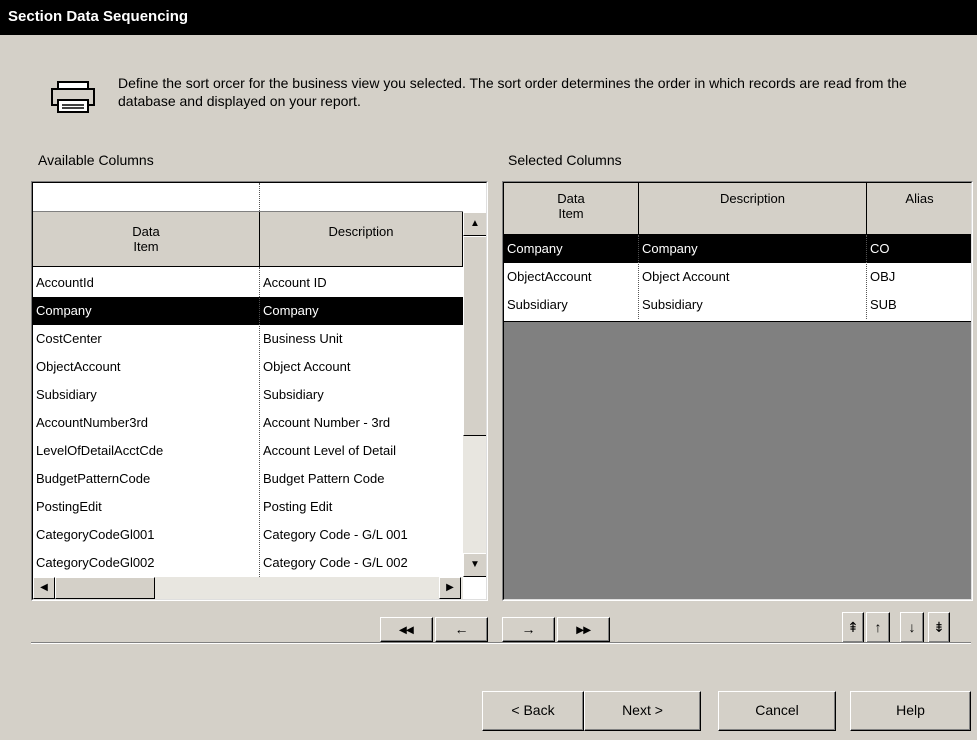 The image size is (977, 740). What do you see at coordinates (533, 711) in the screenshot?
I see `back-button: < Back` at bounding box center [533, 711].